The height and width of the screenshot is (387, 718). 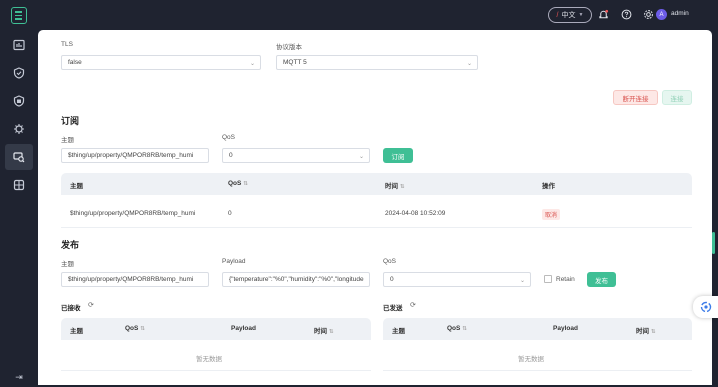 I want to click on dashboard-icon, so click(x=19, y=45).